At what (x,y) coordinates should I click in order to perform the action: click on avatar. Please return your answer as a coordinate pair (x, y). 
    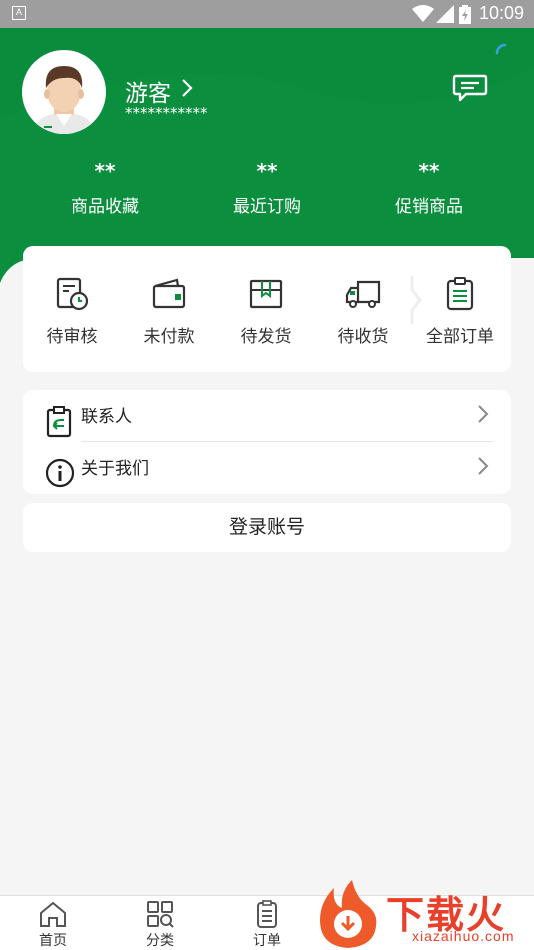
    Looking at the image, I should click on (64, 92).